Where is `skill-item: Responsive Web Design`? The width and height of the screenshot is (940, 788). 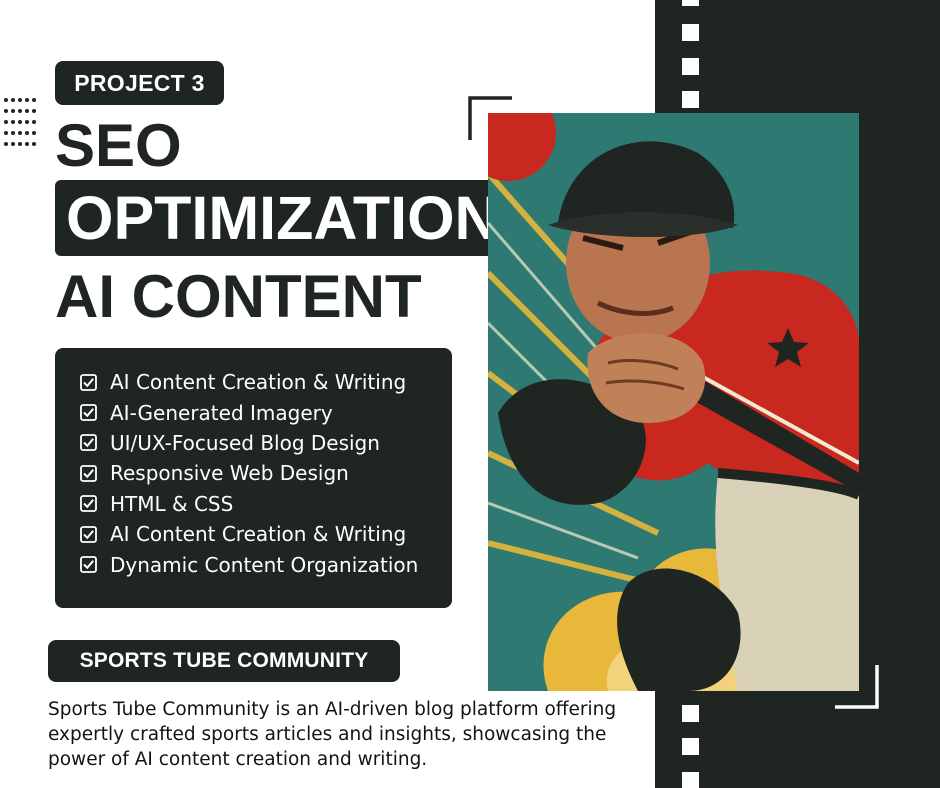 skill-item: Responsive Web Design is located at coordinates (266, 473).